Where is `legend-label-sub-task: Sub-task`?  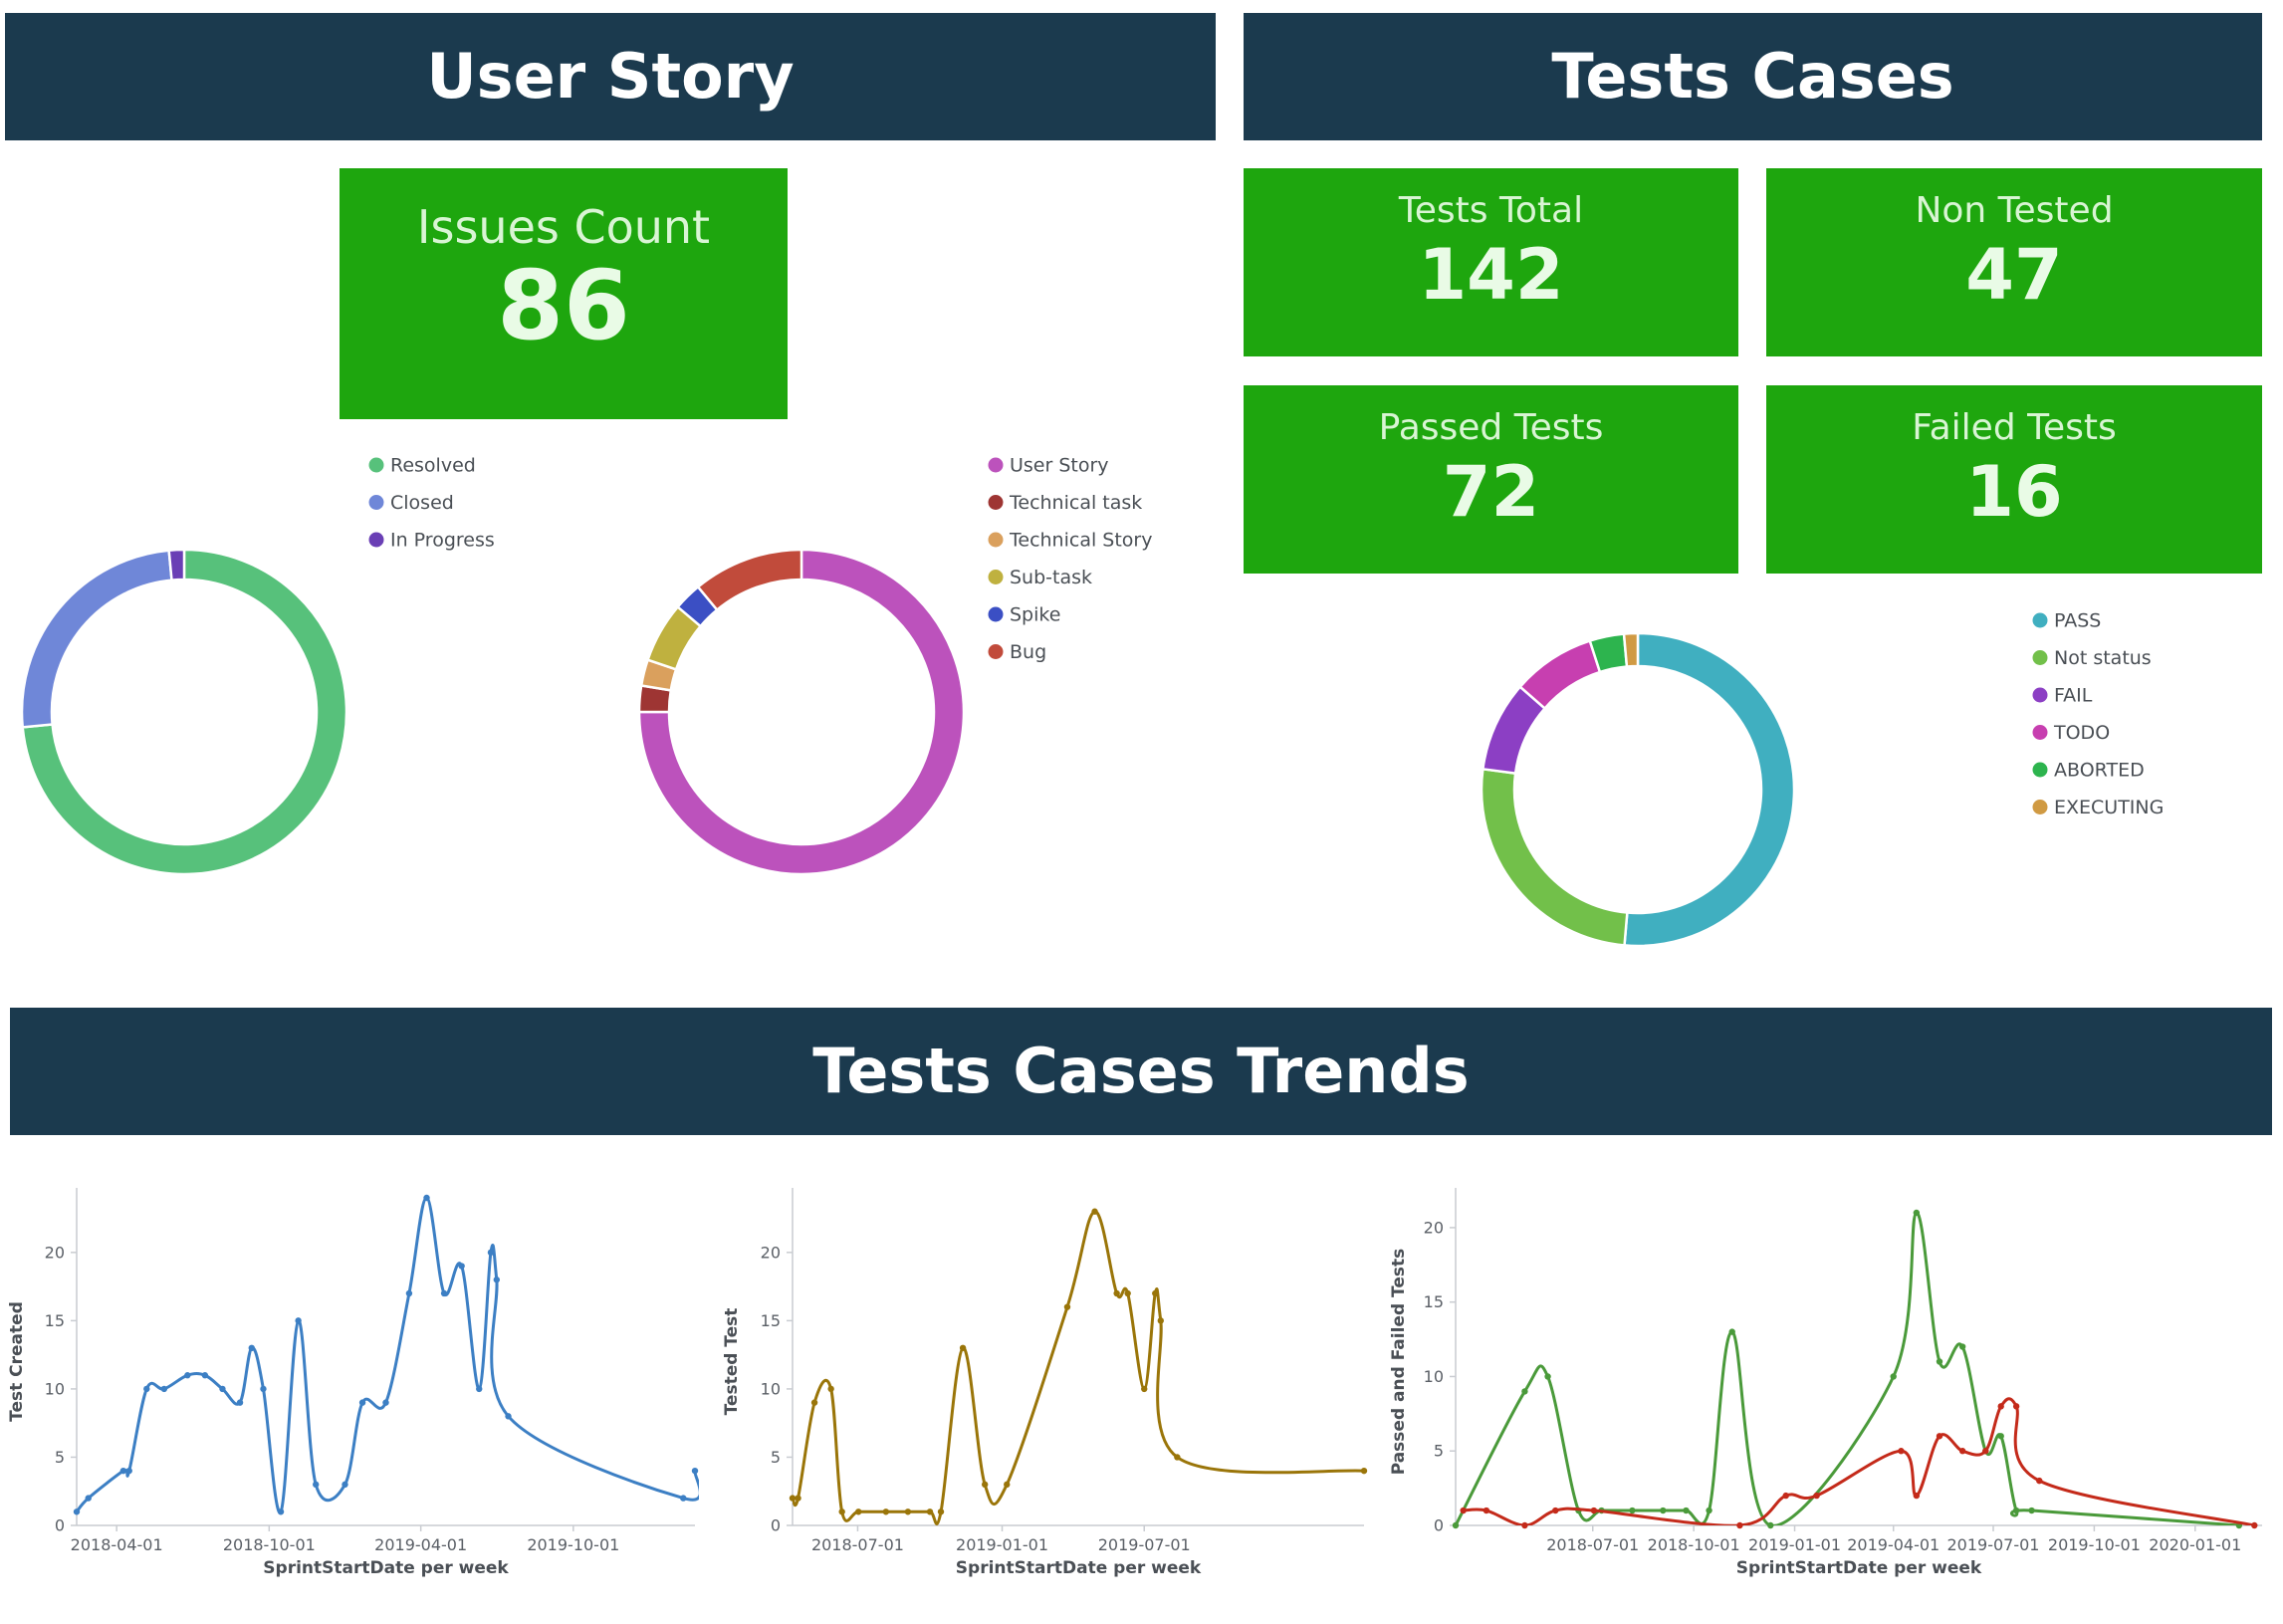 legend-label-sub-task: Sub-task is located at coordinates (1051, 577).